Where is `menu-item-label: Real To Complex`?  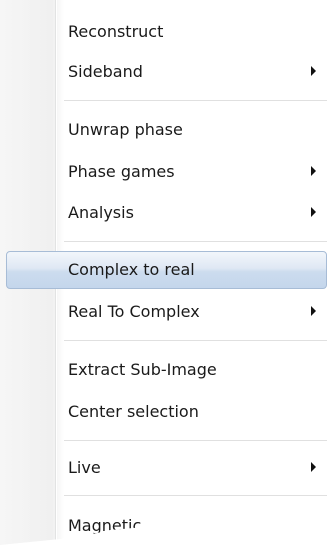
menu-item-label: Real To Complex is located at coordinates (134, 311).